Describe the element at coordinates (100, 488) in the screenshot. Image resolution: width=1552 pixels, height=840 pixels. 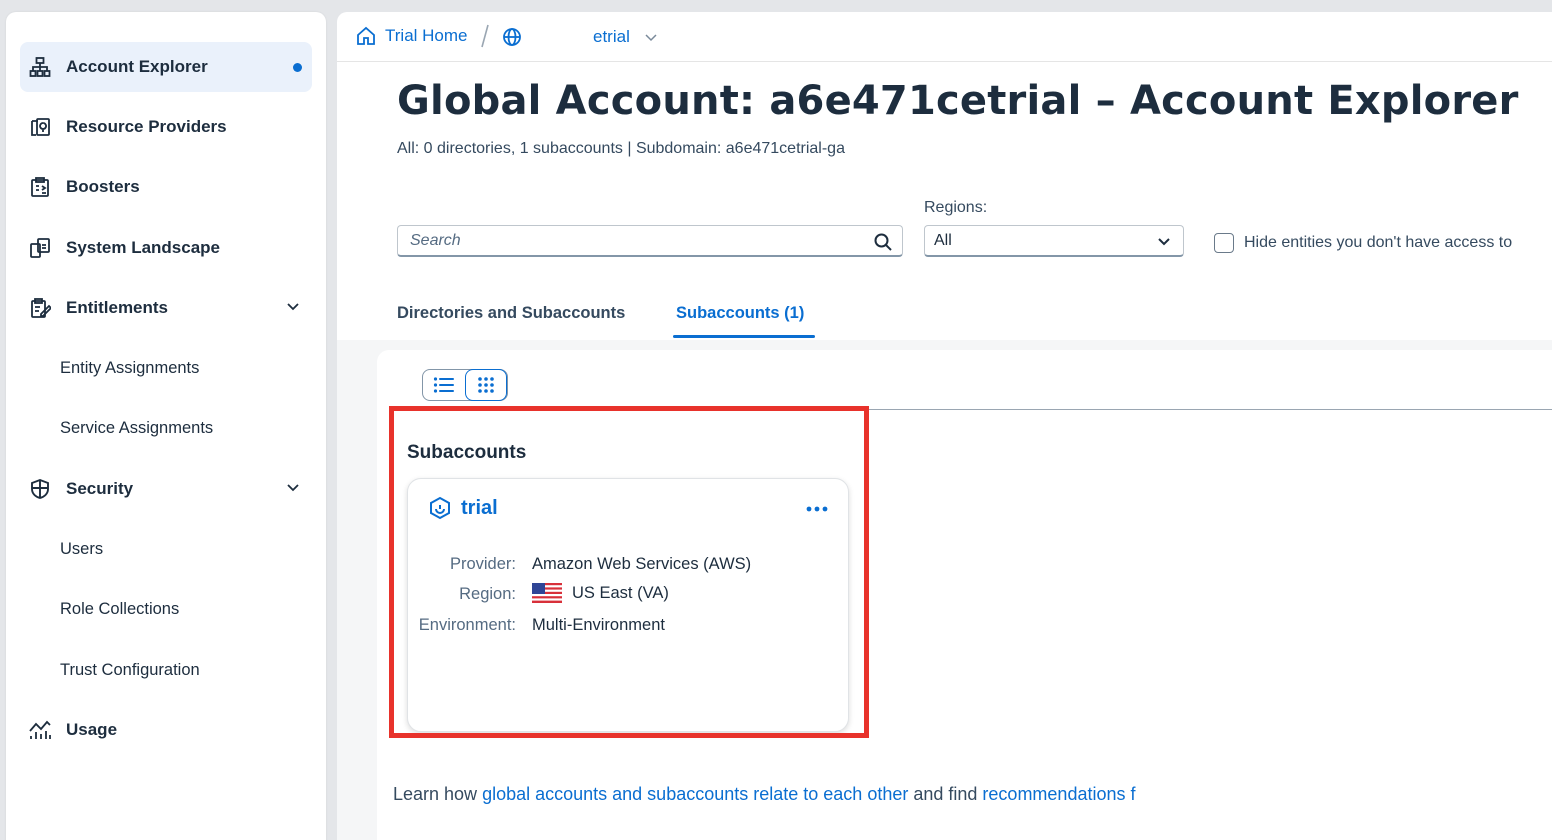
I see `sidebar-item-label: Security` at that location.